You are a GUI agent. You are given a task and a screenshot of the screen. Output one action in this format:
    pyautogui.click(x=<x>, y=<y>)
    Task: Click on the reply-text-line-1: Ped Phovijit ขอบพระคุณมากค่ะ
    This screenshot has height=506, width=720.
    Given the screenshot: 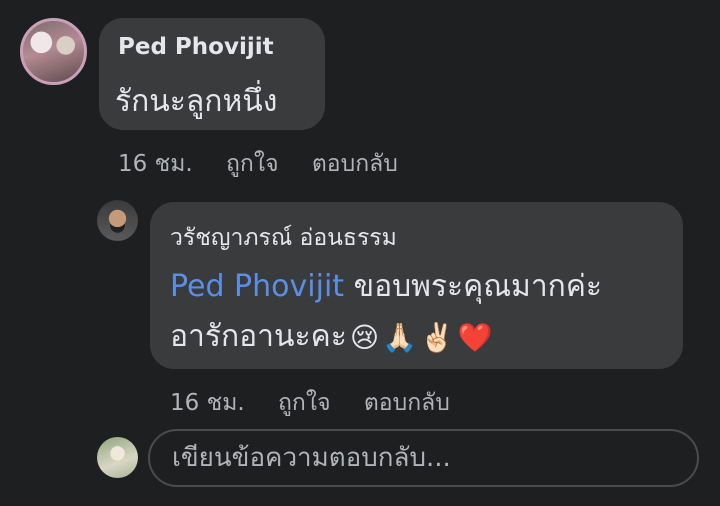 What is the action you would take?
    pyautogui.click(x=386, y=286)
    